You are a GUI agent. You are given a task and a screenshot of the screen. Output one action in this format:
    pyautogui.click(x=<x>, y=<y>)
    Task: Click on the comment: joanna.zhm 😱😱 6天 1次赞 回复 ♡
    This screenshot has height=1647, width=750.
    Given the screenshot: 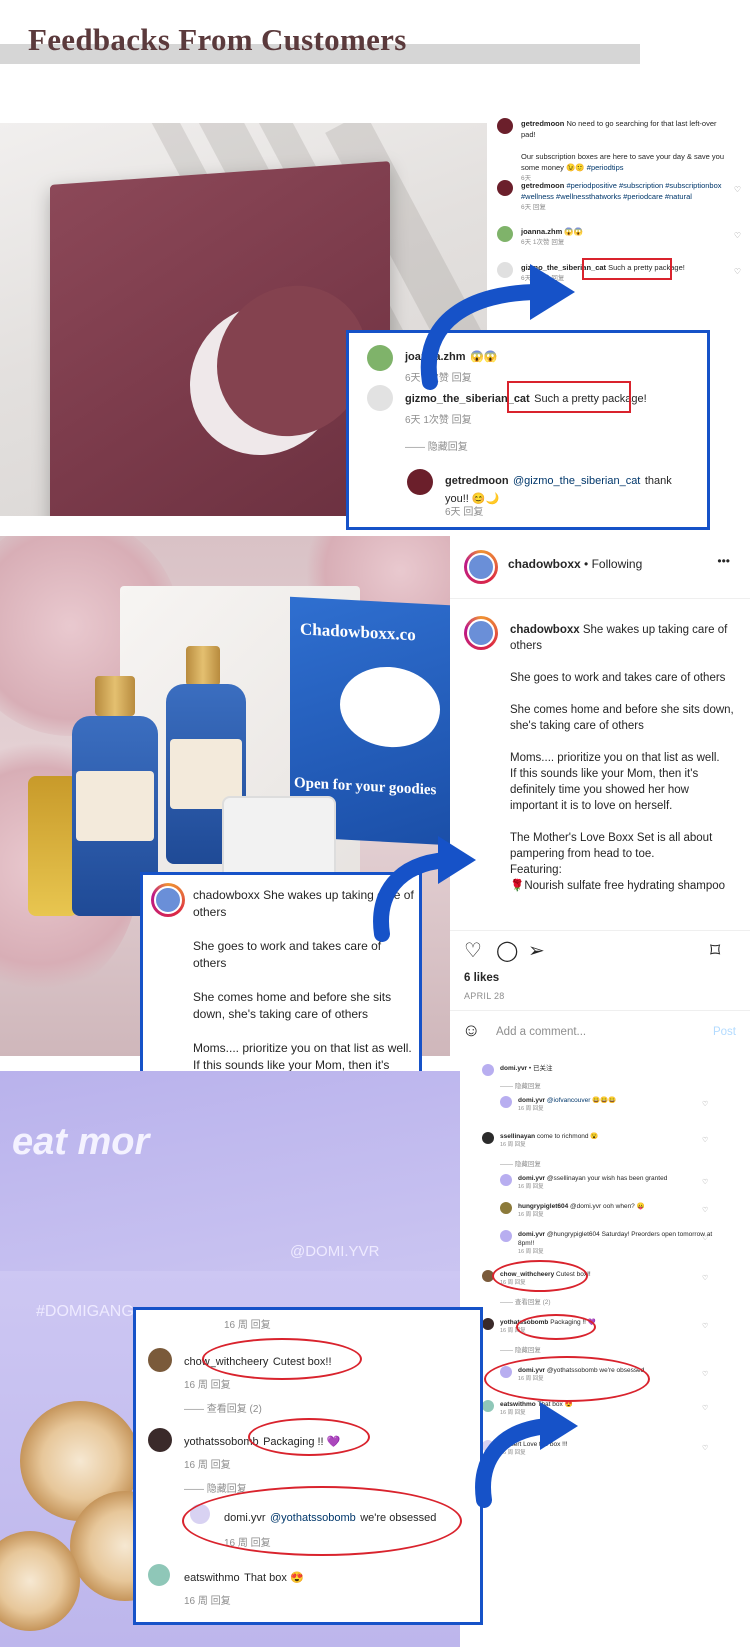 What is the action you would take?
    pyautogui.click(x=619, y=237)
    